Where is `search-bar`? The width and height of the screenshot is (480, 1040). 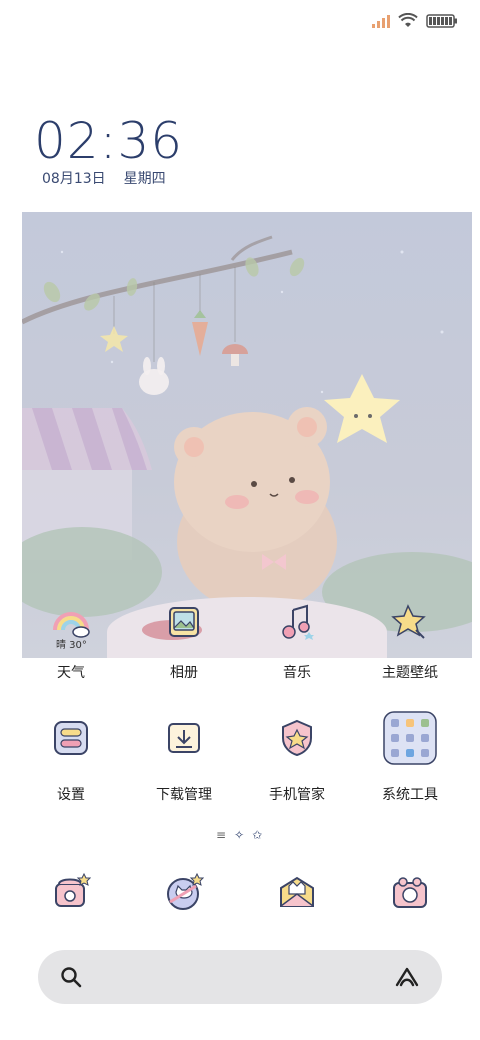
search-bar is located at coordinates (240, 977).